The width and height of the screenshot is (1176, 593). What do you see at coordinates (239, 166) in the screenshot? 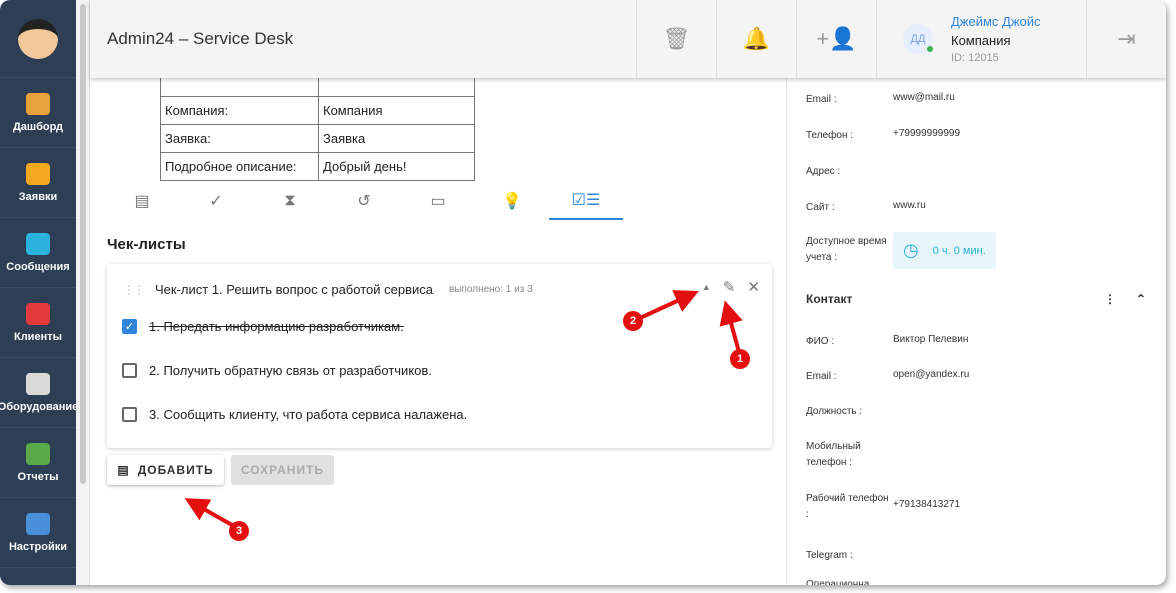
I see `table-key: Подробное описание:` at bounding box center [239, 166].